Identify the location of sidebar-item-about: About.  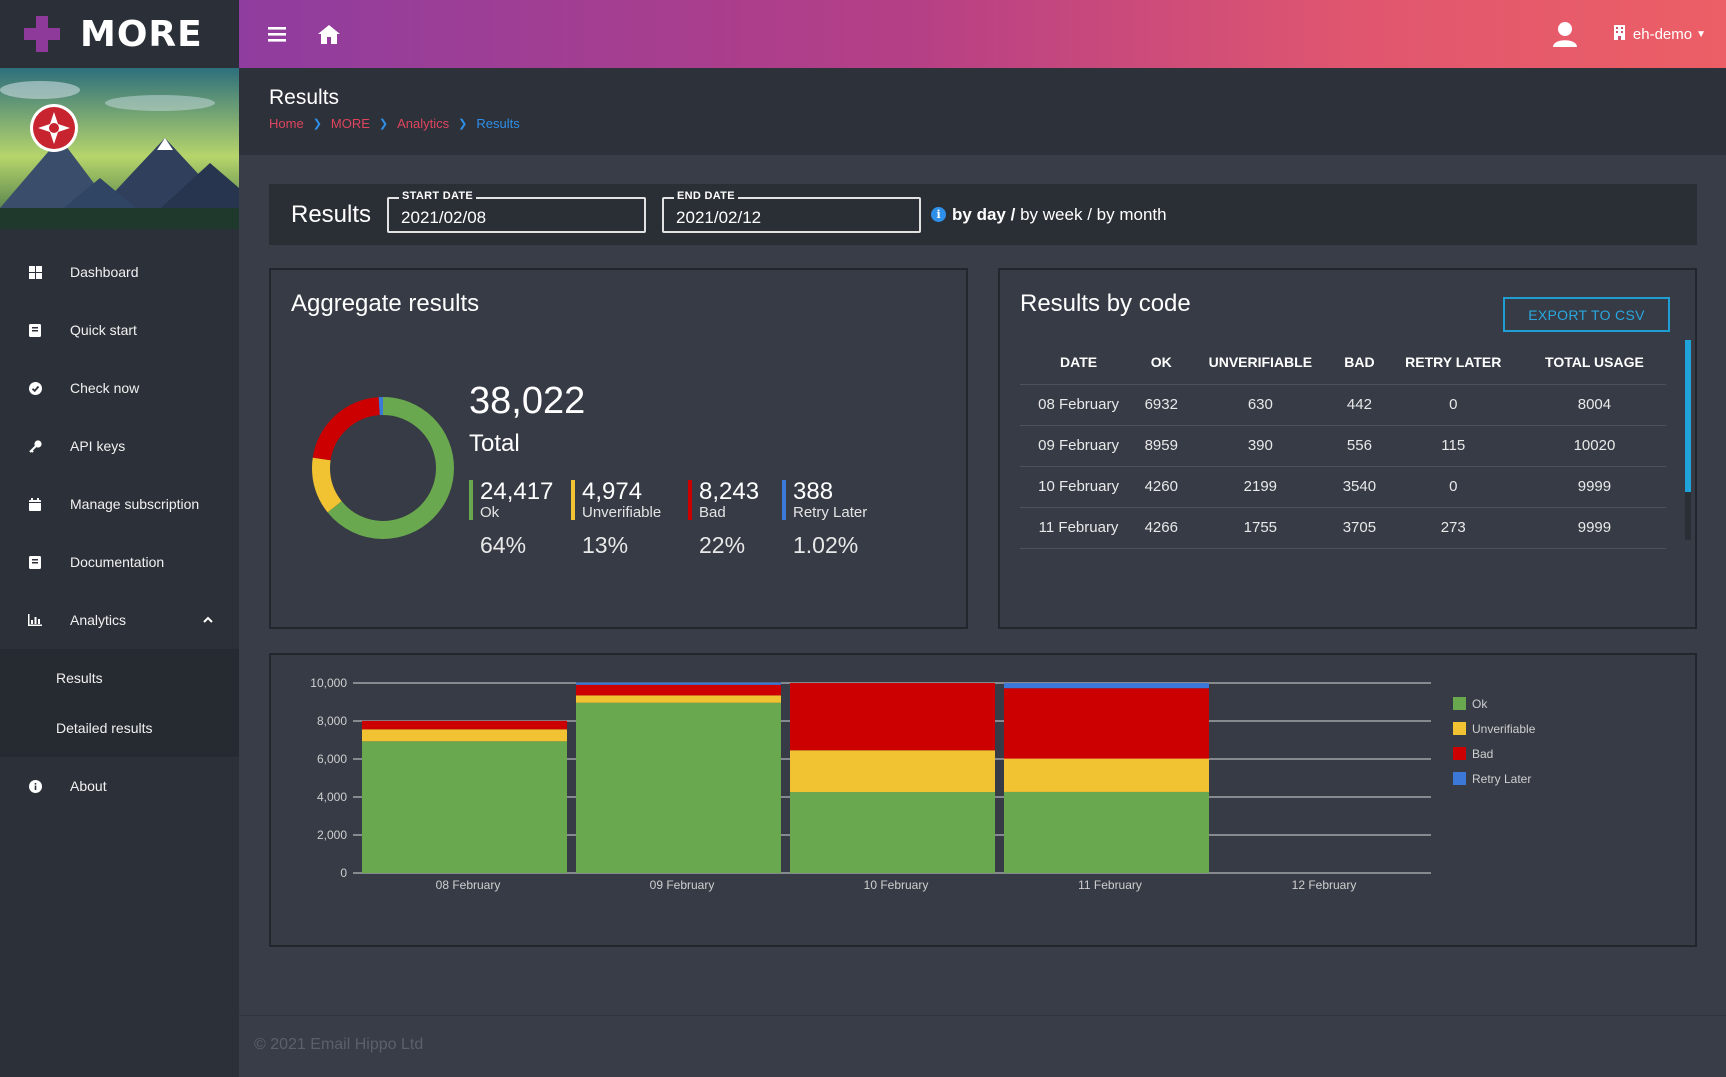
(119, 786).